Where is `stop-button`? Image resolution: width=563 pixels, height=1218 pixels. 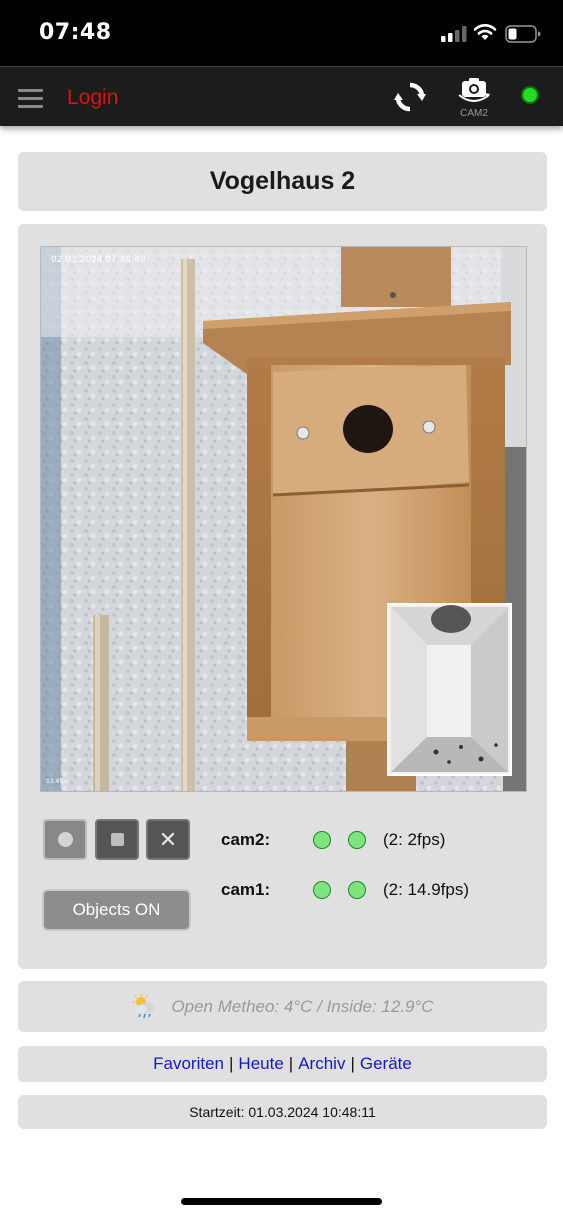
stop-button is located at coordinates (117, 839).